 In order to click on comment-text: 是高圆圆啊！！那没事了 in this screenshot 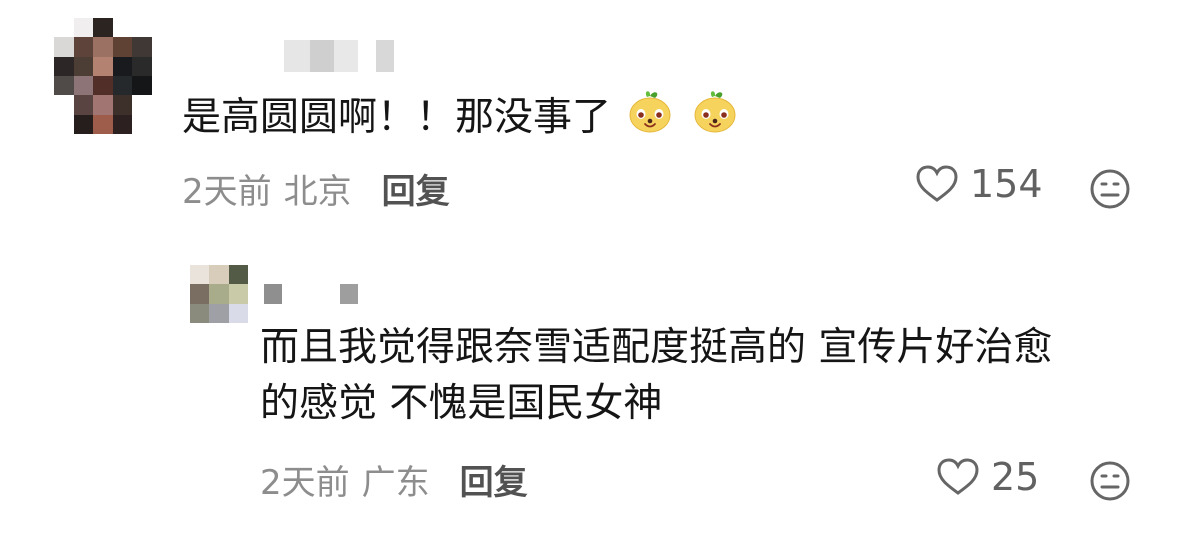, I will do `click(461, 117)`.